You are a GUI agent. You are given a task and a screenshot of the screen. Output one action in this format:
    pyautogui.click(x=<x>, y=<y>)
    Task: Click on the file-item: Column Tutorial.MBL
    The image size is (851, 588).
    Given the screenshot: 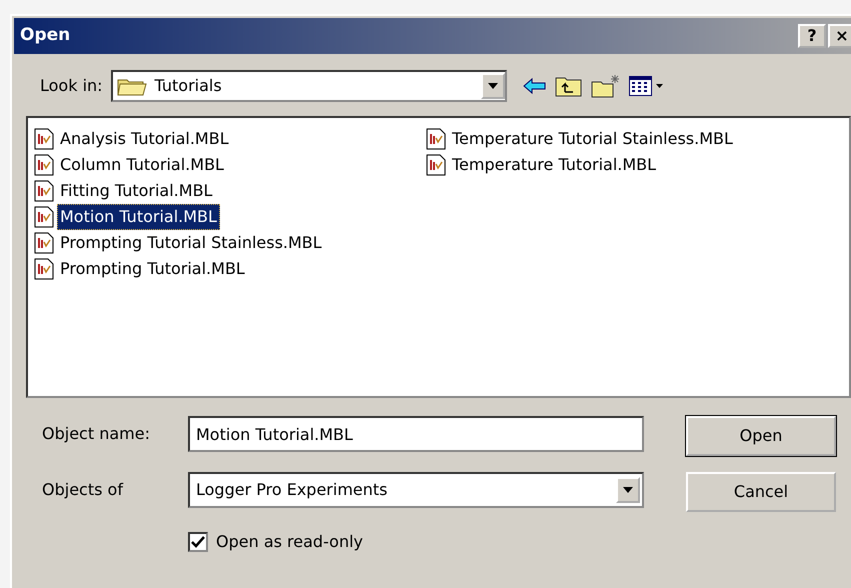 What is the action you would take?
    pyautogui.click(x=142, y=165)
    